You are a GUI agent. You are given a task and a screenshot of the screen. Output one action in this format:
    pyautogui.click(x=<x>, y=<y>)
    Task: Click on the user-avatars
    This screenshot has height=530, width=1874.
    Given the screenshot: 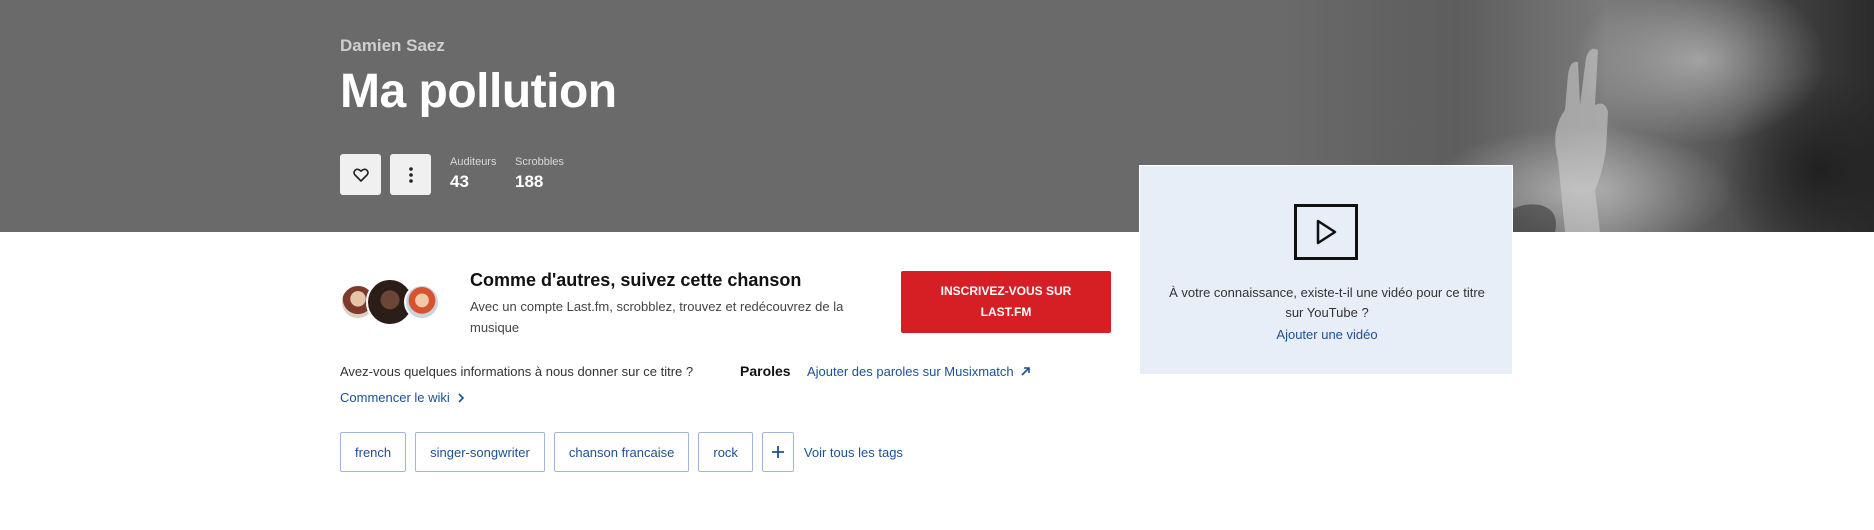 What is the action you would take?
    pyautogui.click(x=392, y=303)
    